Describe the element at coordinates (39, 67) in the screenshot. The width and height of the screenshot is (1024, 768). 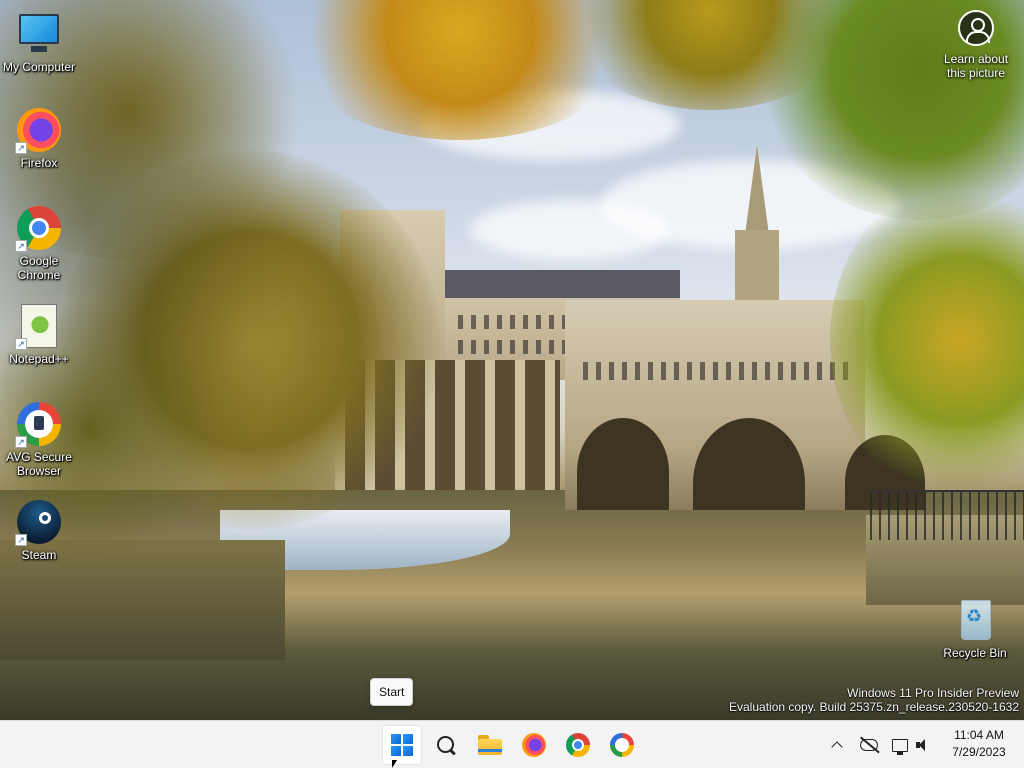
I see `desktop-icon-label: My Computer` at that location.